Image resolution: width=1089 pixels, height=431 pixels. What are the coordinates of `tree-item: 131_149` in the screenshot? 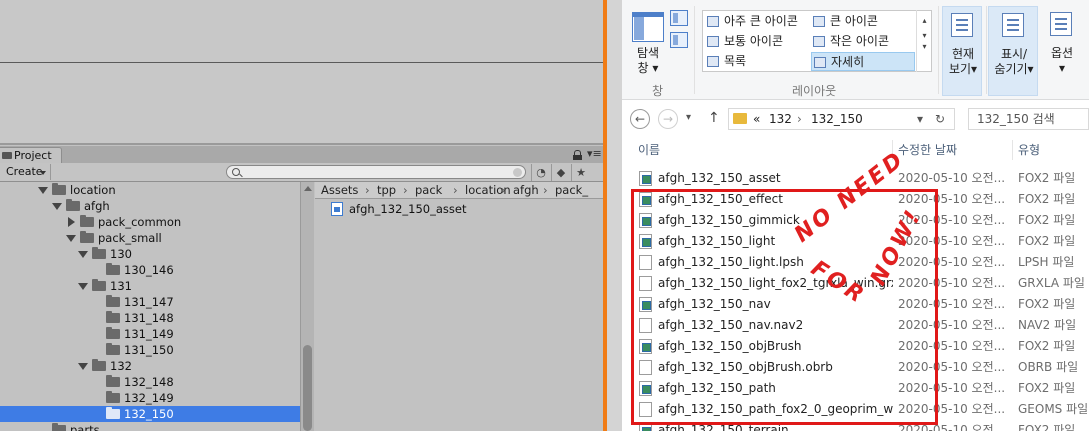 It's located at (150, 334).